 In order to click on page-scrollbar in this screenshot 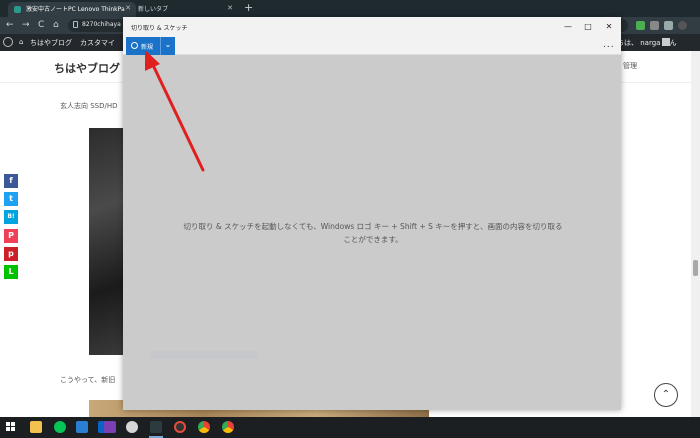, I will do `click(695, 234)`.